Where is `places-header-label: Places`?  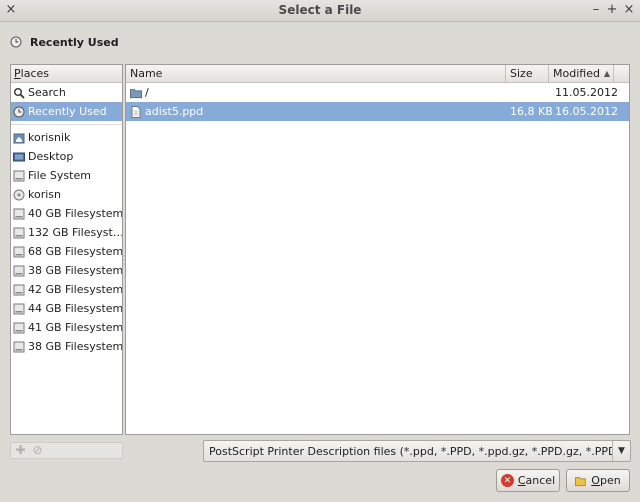 places-header-label: Places is located at coordinates (31, 73).